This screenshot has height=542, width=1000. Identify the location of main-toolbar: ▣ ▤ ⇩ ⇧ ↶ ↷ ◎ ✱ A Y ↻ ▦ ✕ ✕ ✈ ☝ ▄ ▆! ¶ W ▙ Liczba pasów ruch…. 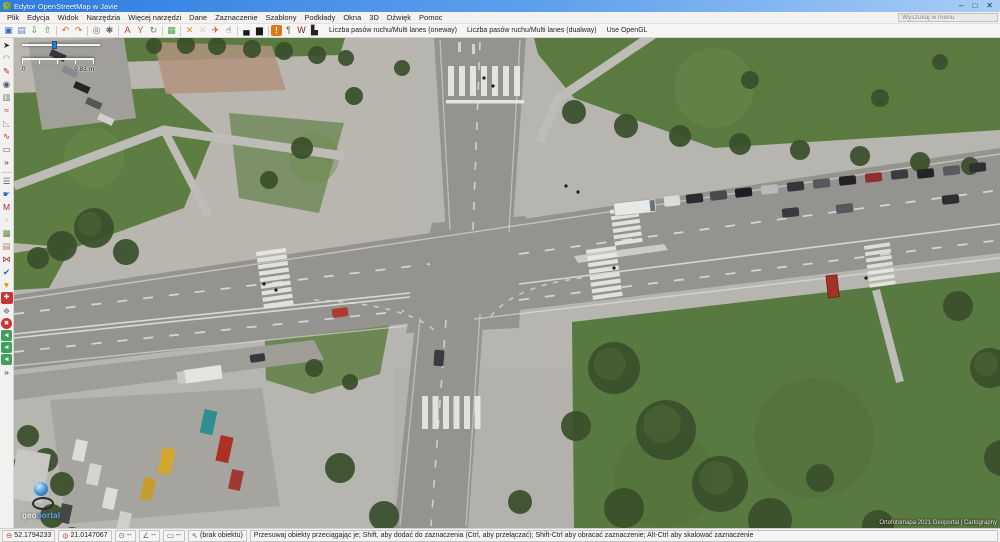
(500, 31).